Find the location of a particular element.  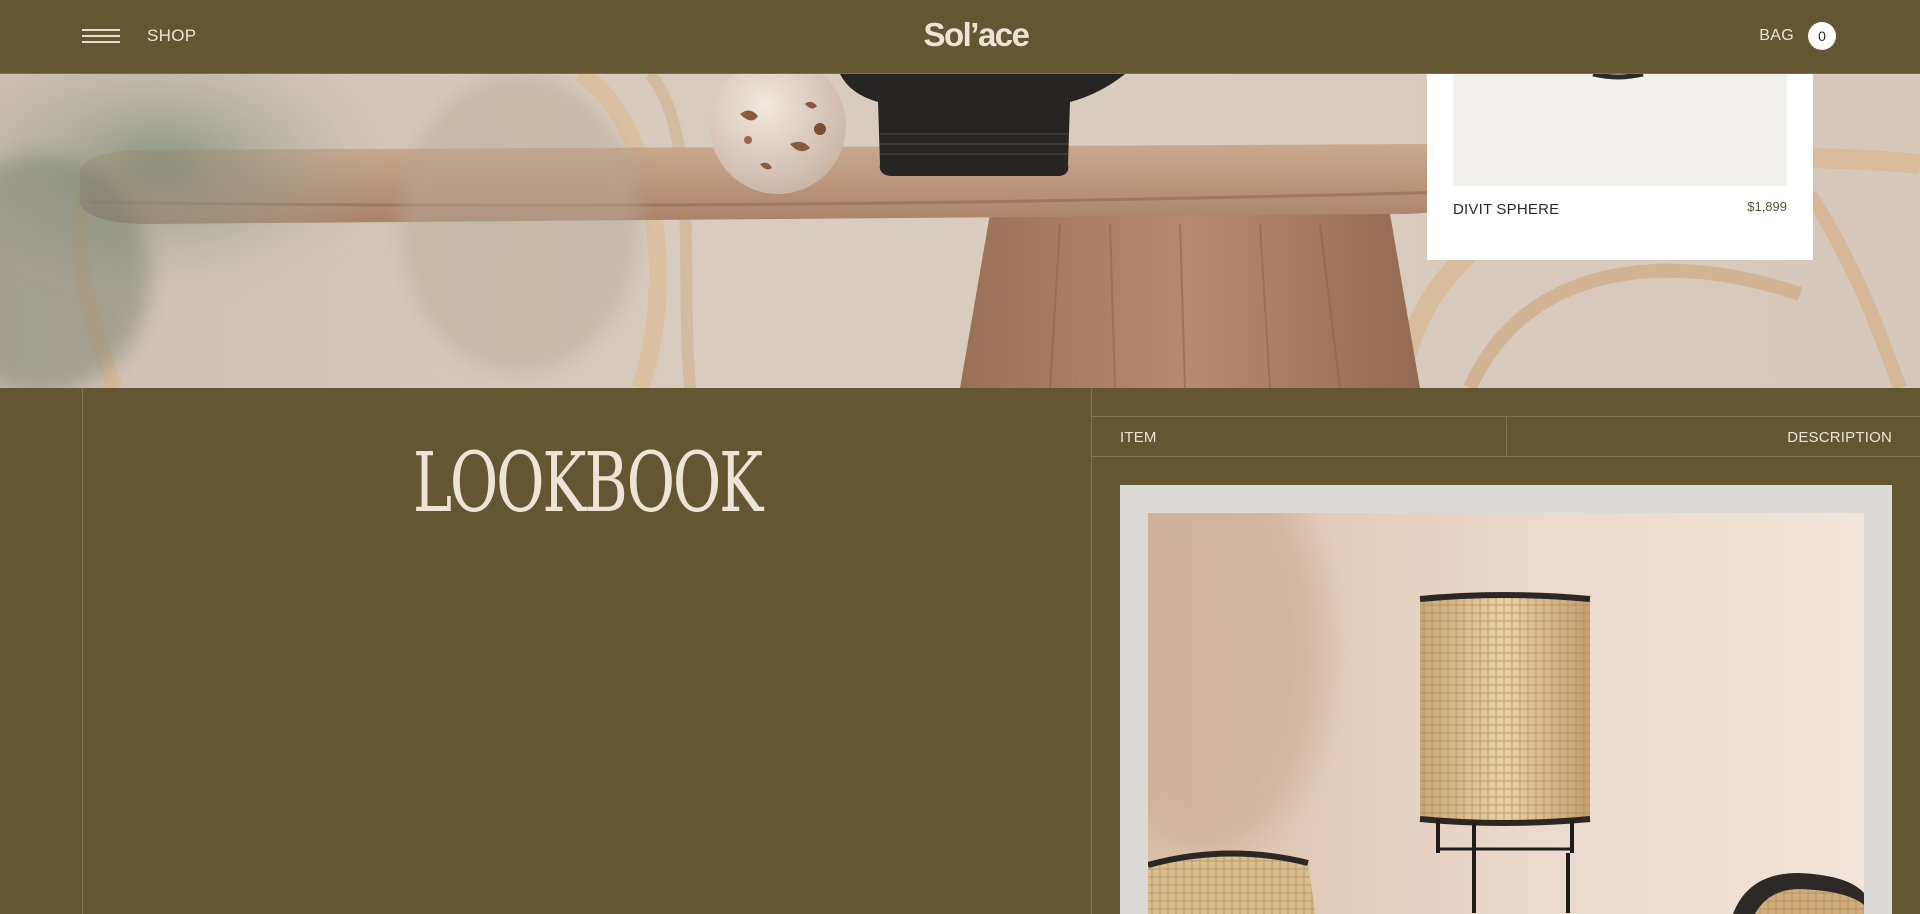

product-image is located at coordinates (1620, 130).